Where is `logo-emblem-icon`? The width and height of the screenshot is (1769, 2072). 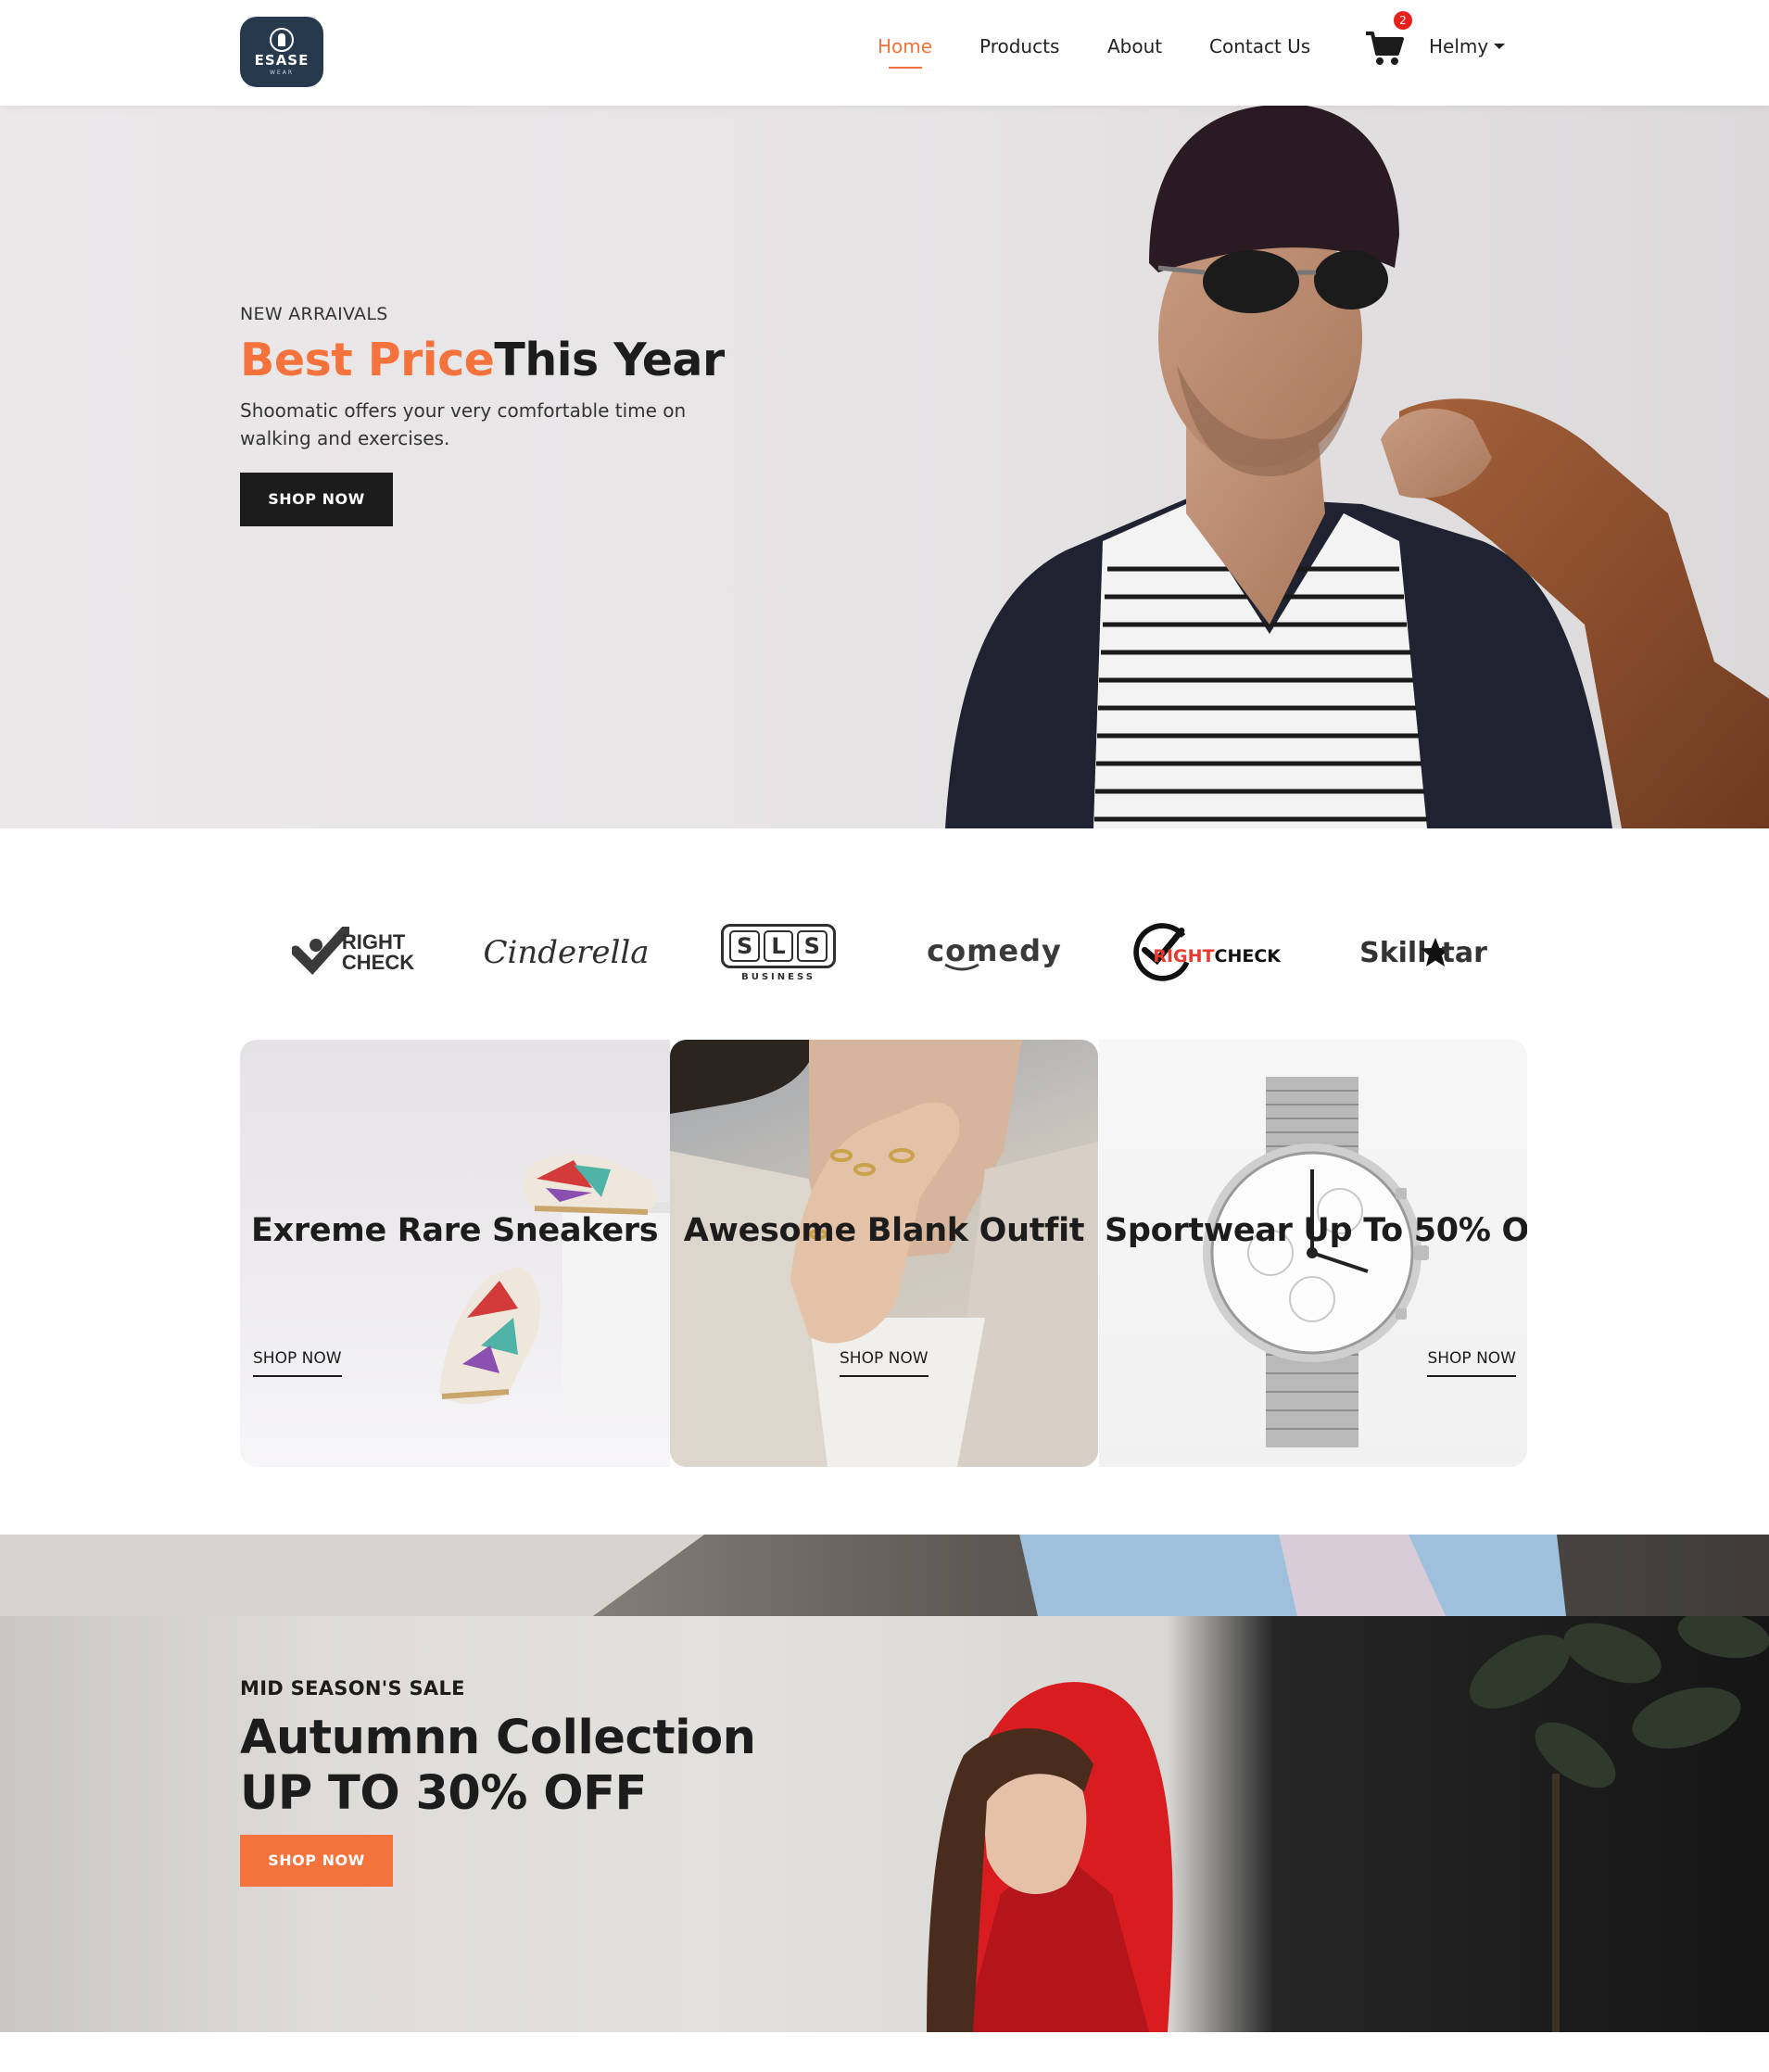
logo-emblem-icon is located at coordinates (282, 40).